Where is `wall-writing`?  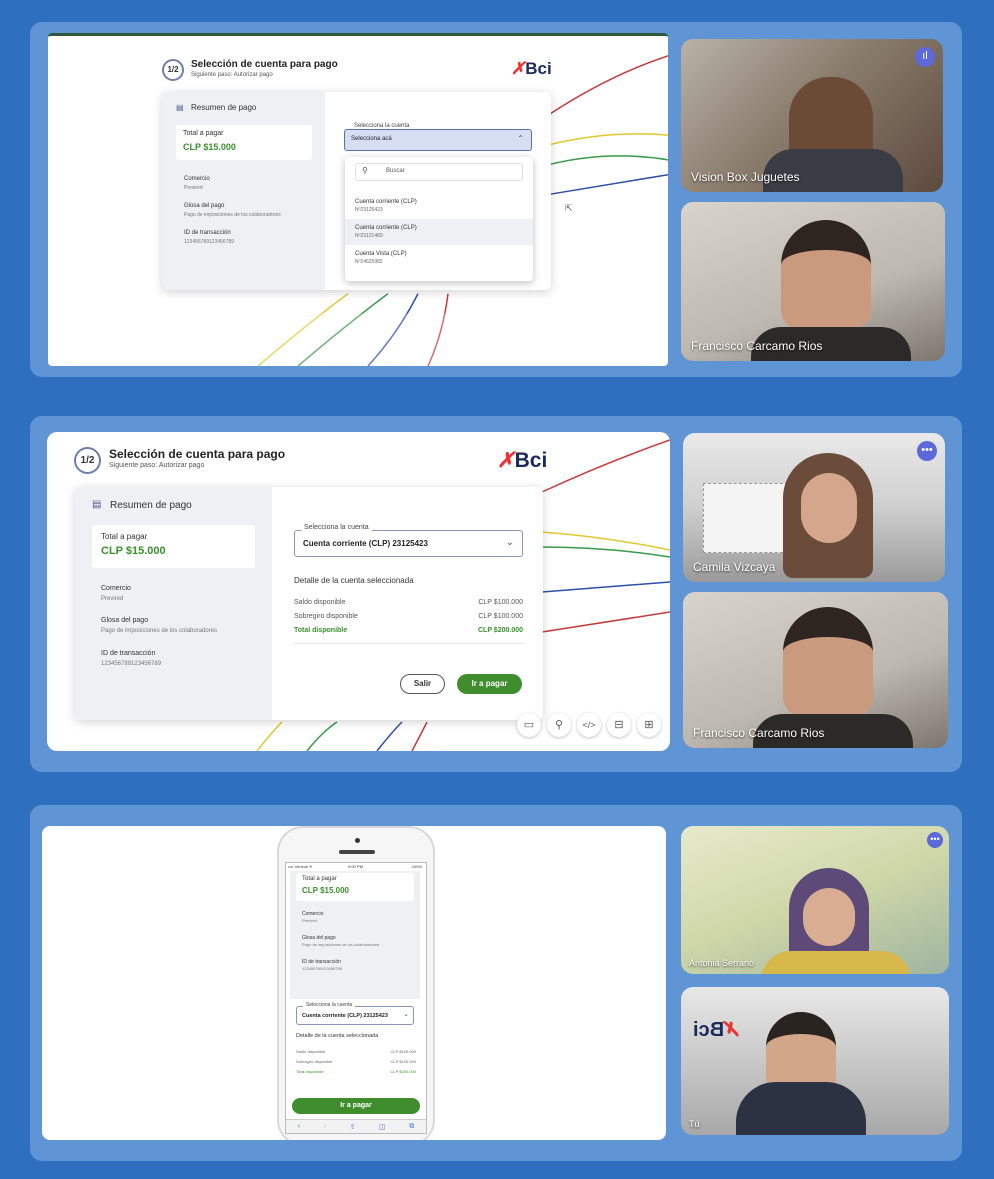
wall-writing is located at coordinates (748, 518).